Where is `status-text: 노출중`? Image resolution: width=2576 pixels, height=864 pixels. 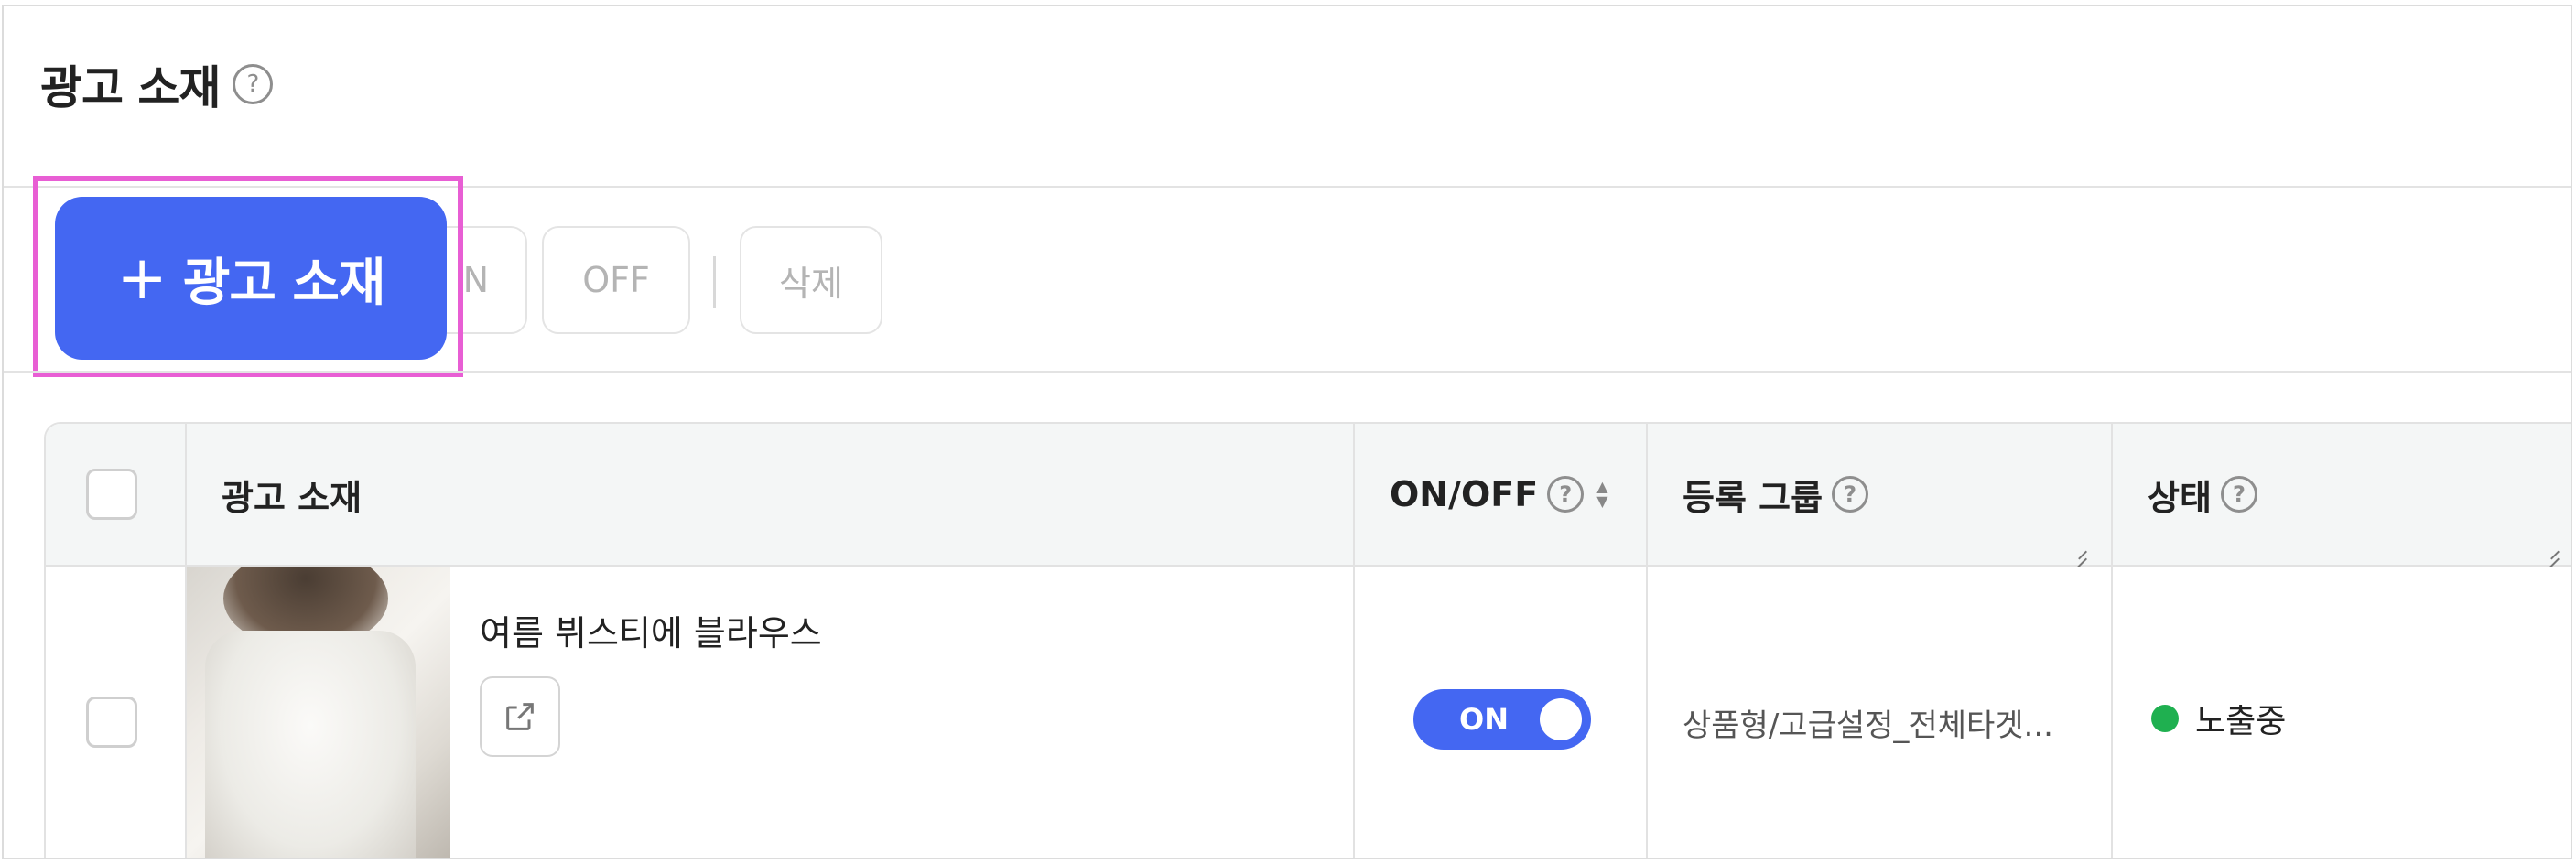 status-text: 노출중 is located at coordinates (2241, 721).